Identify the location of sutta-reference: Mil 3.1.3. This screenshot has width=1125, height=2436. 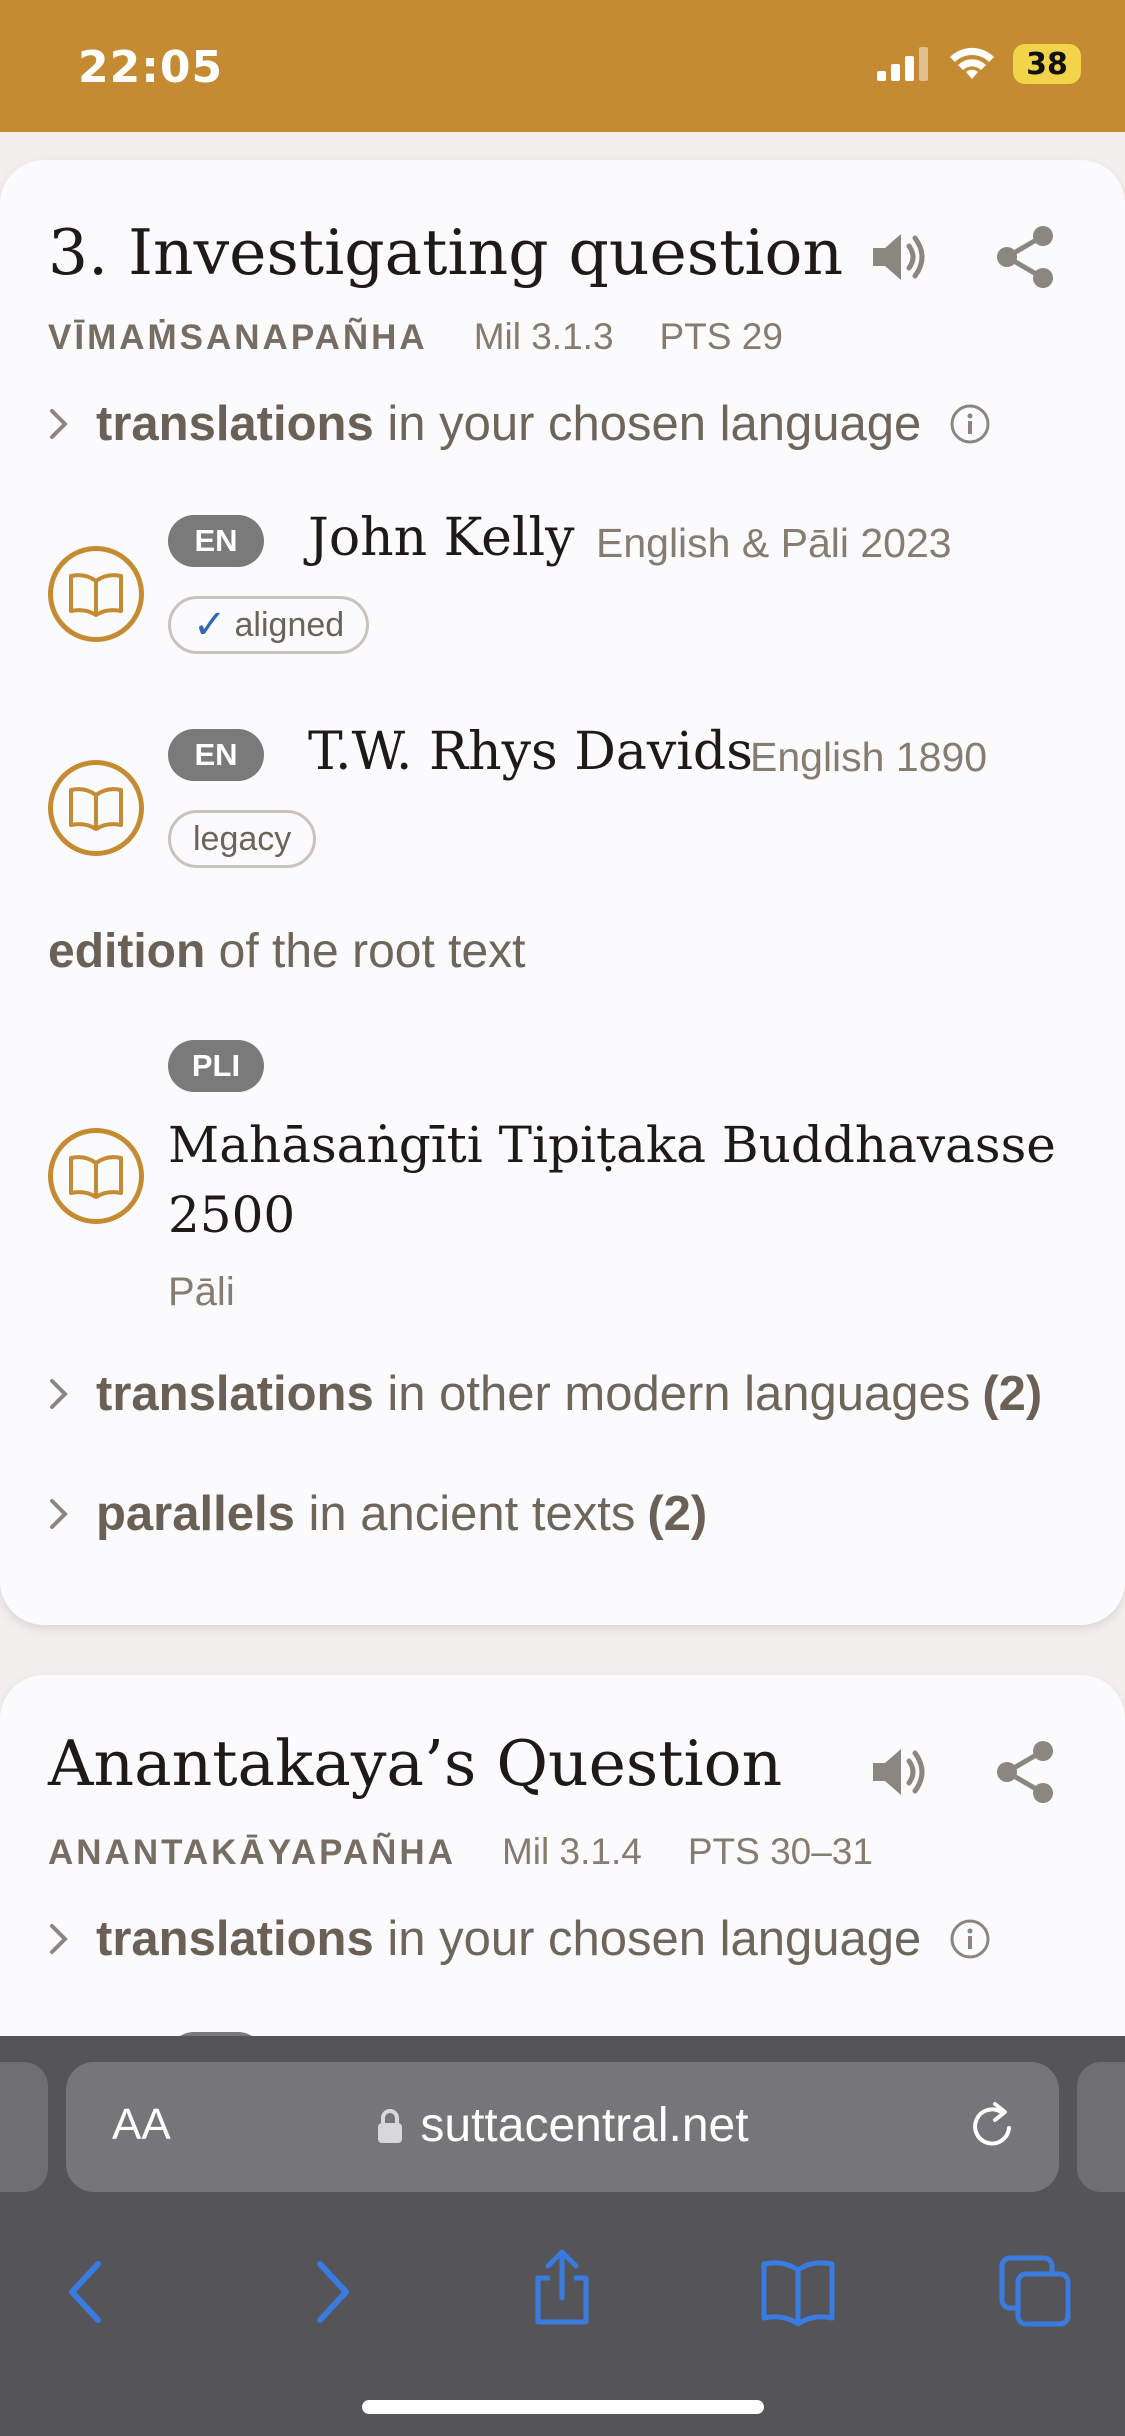
(543, 336).